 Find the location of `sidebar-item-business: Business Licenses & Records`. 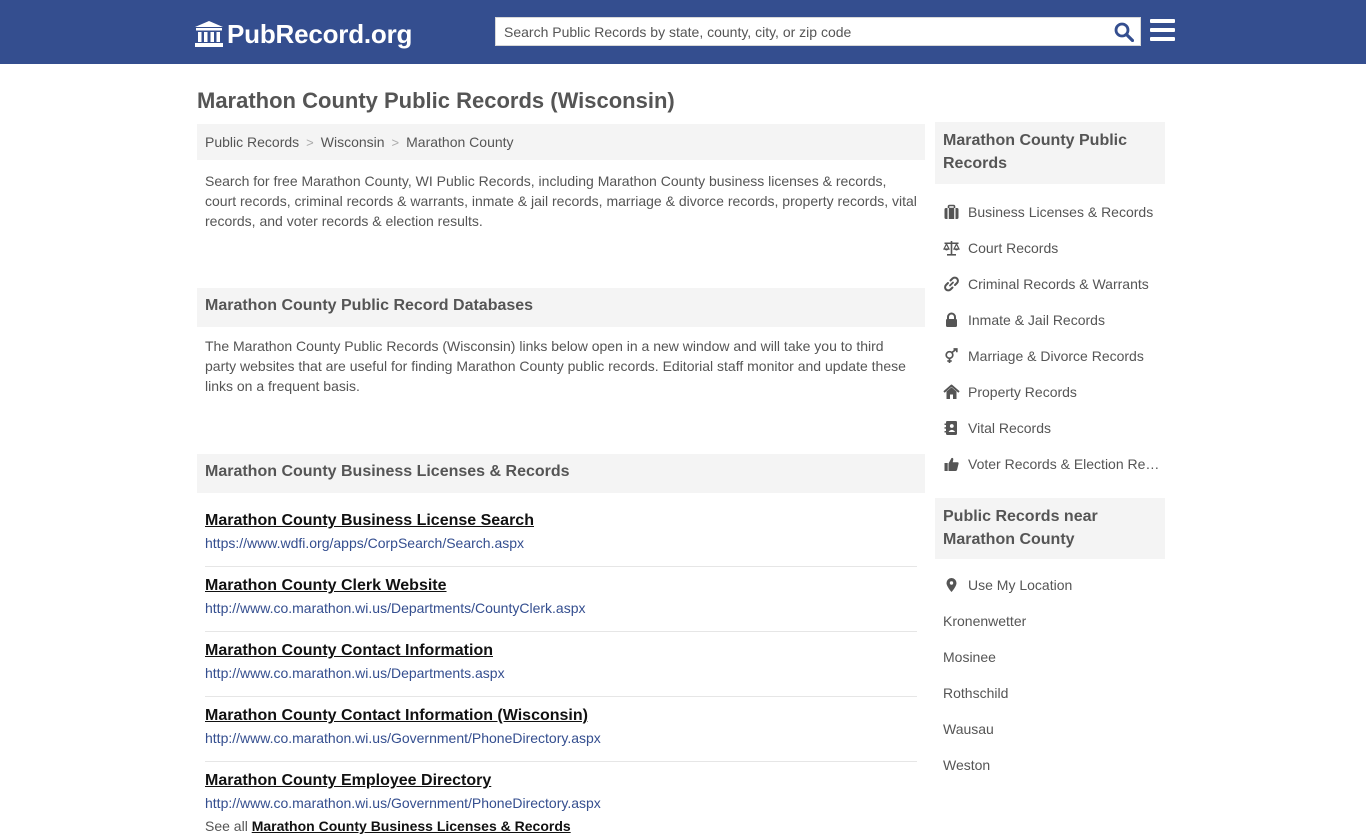

sidebar-item-business: Business Licenses & Records is located at coordinates (1050, 212).